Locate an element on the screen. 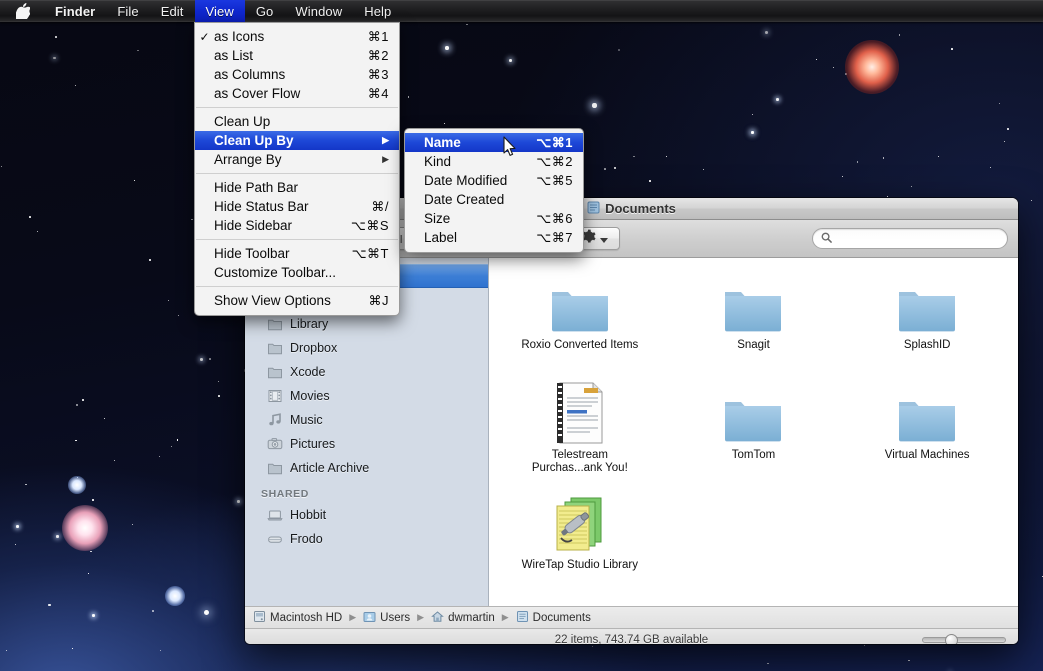  sidebar-item-xcode: Xcode is located at coordinates (366, 372).